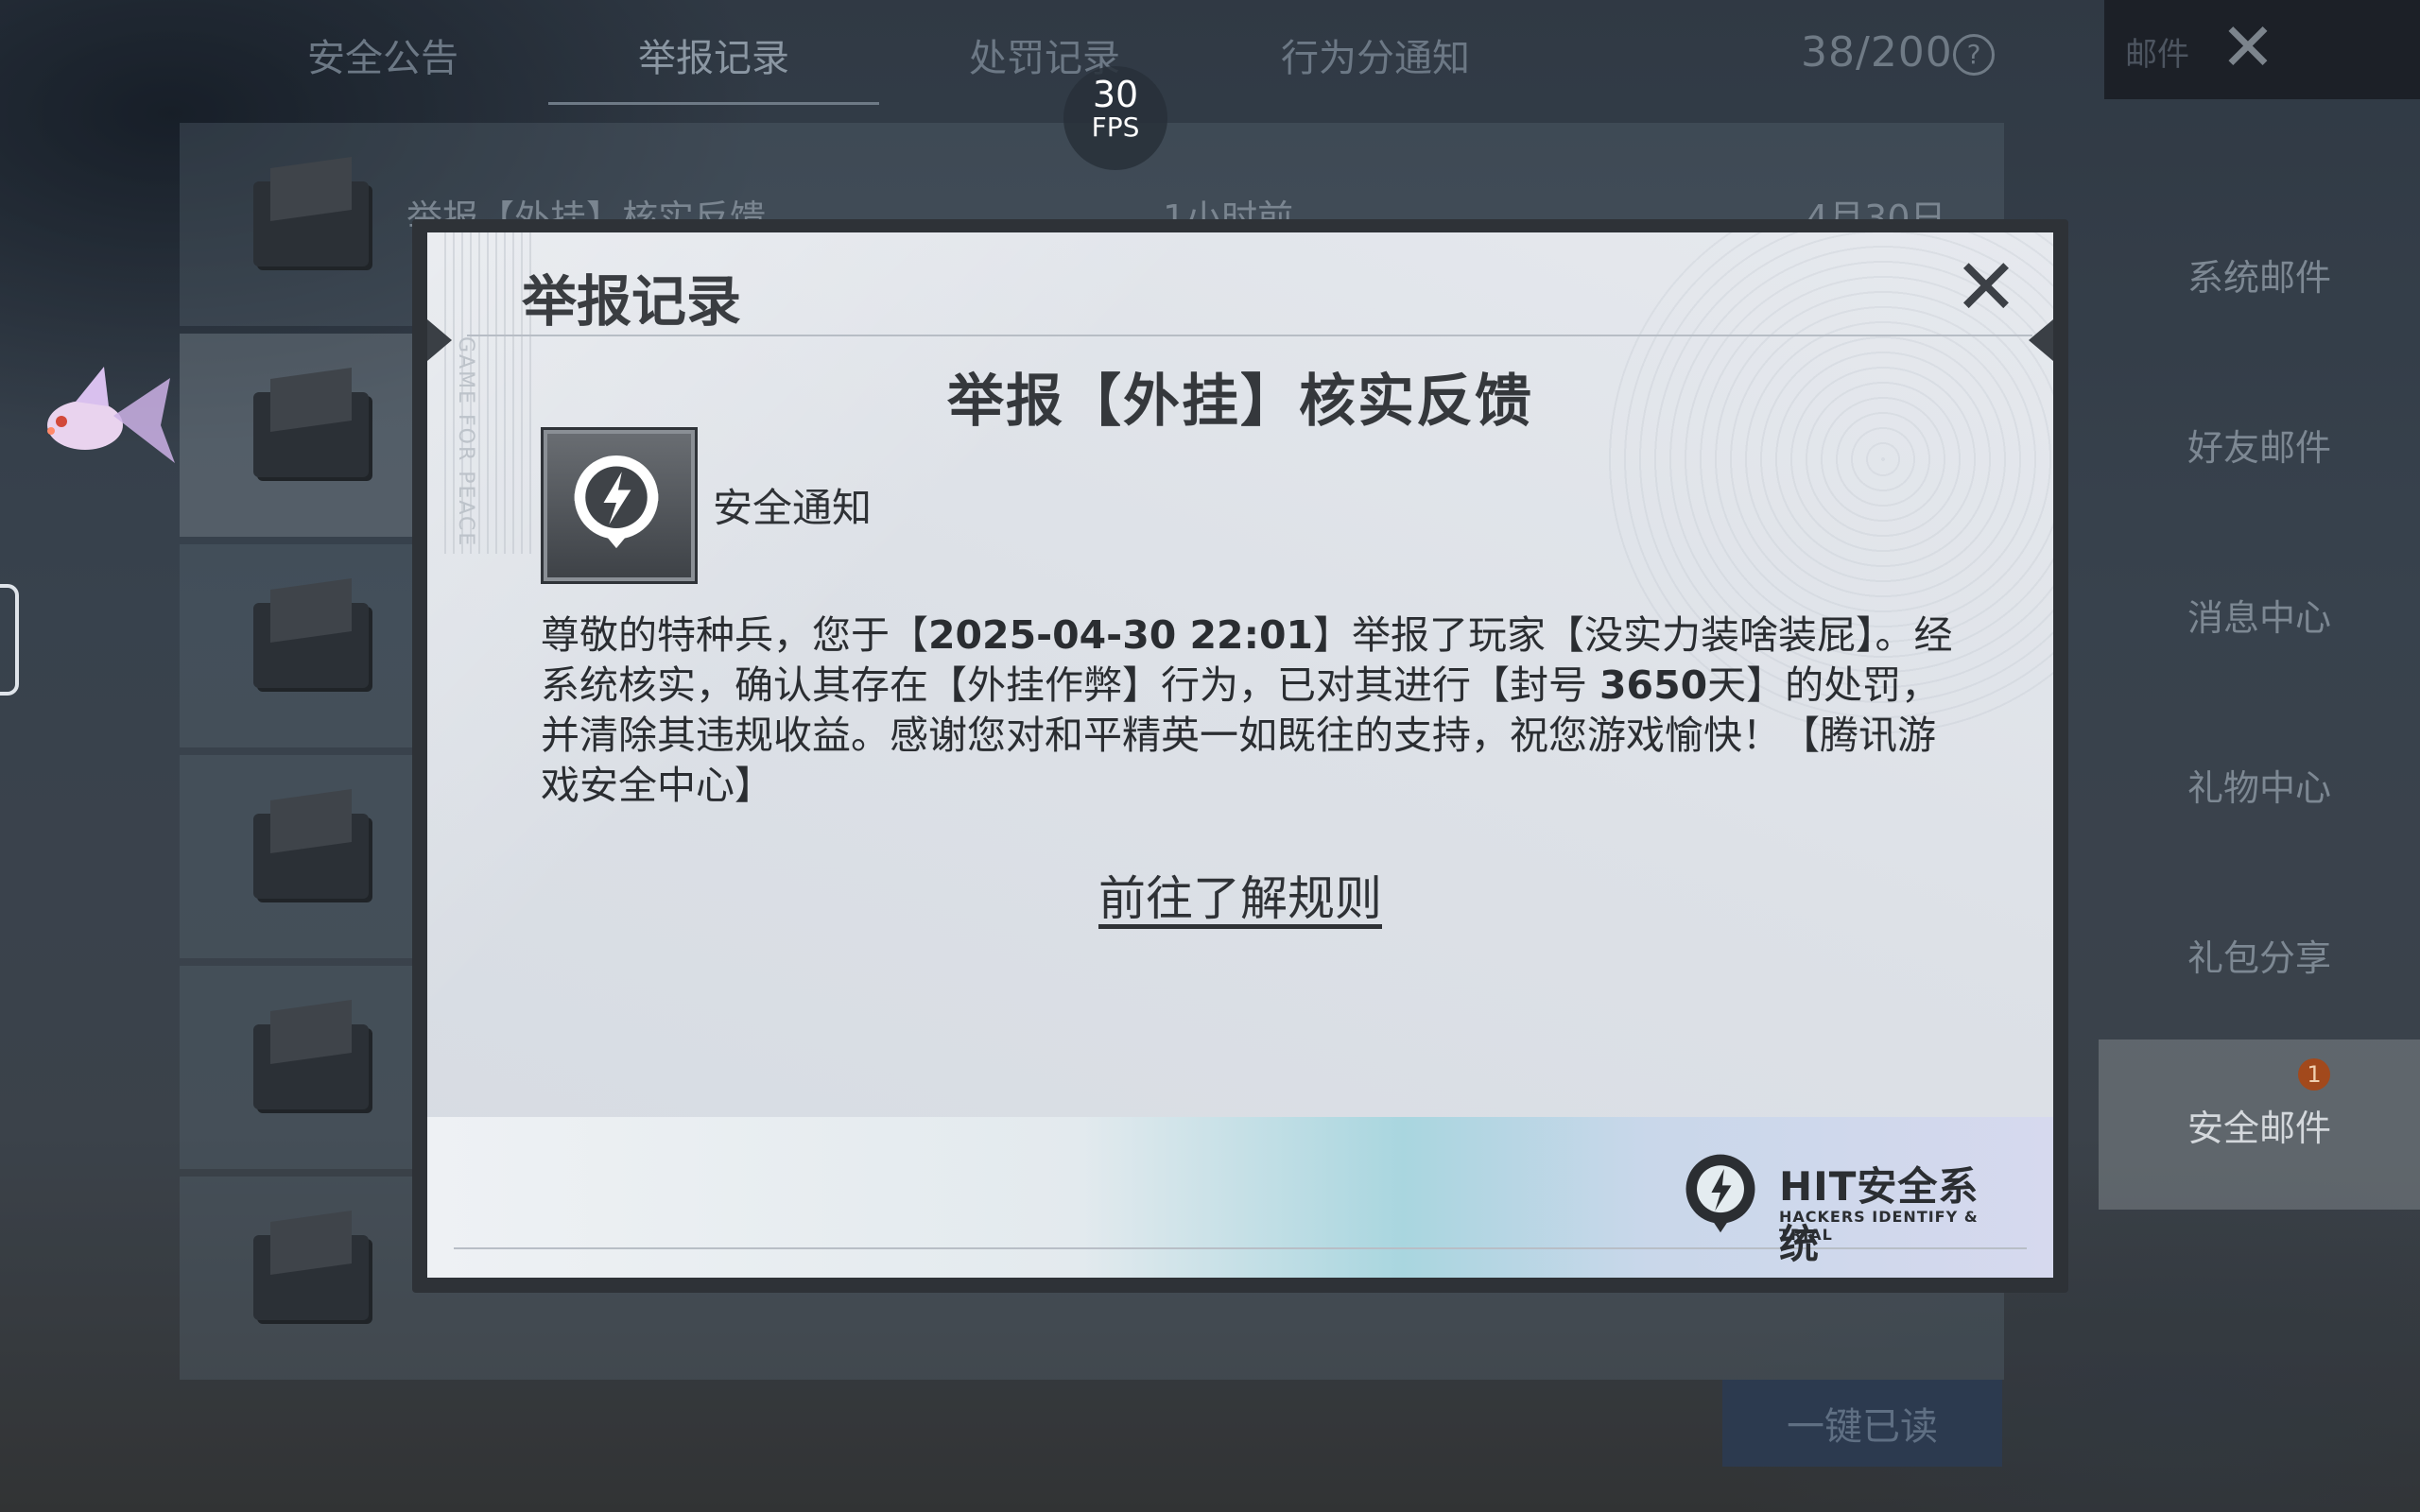  I want to click on tab-behavior-score: 行为分通知, so click(1375, 54).